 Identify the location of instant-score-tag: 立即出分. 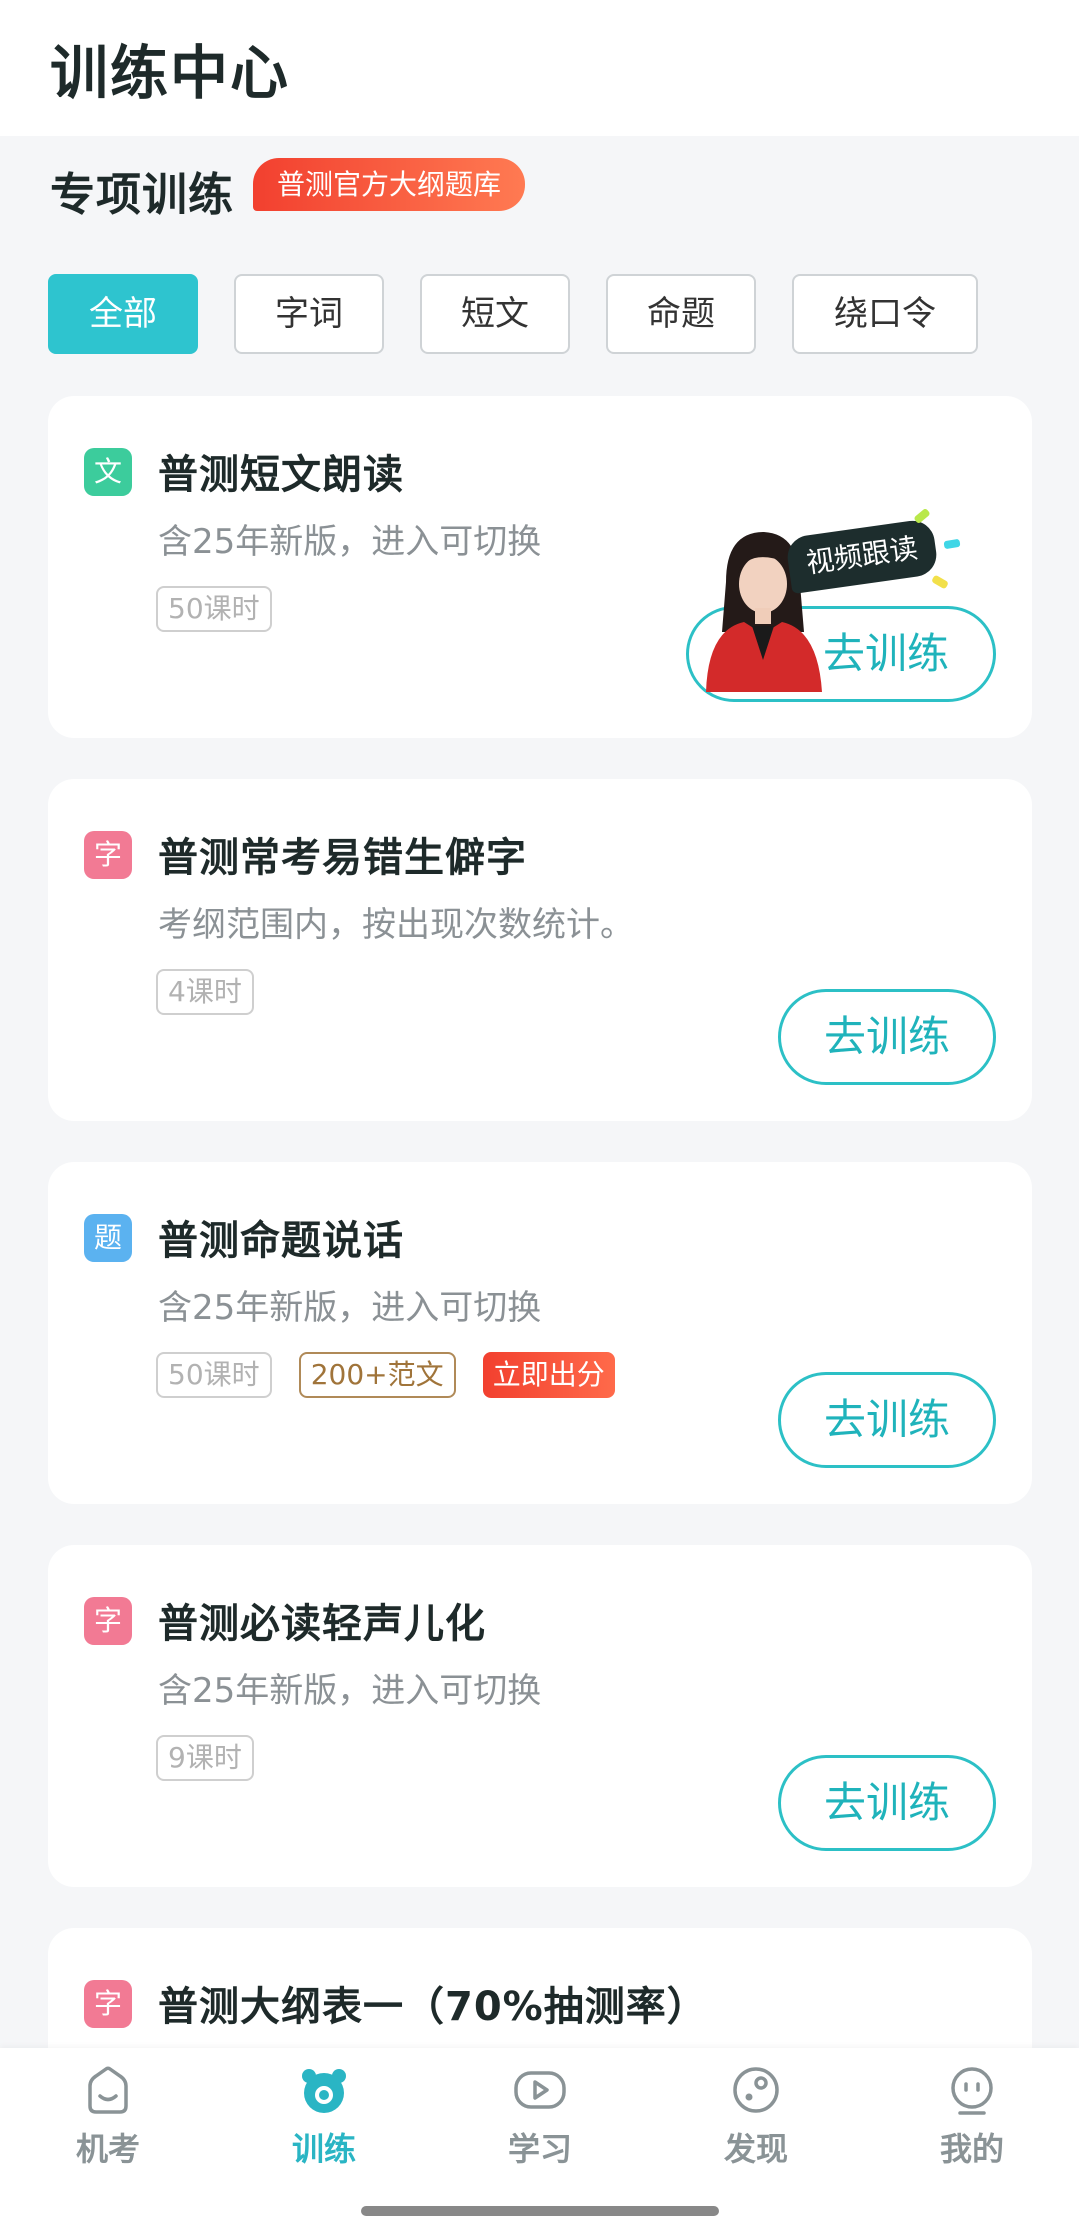
(548, 1375).